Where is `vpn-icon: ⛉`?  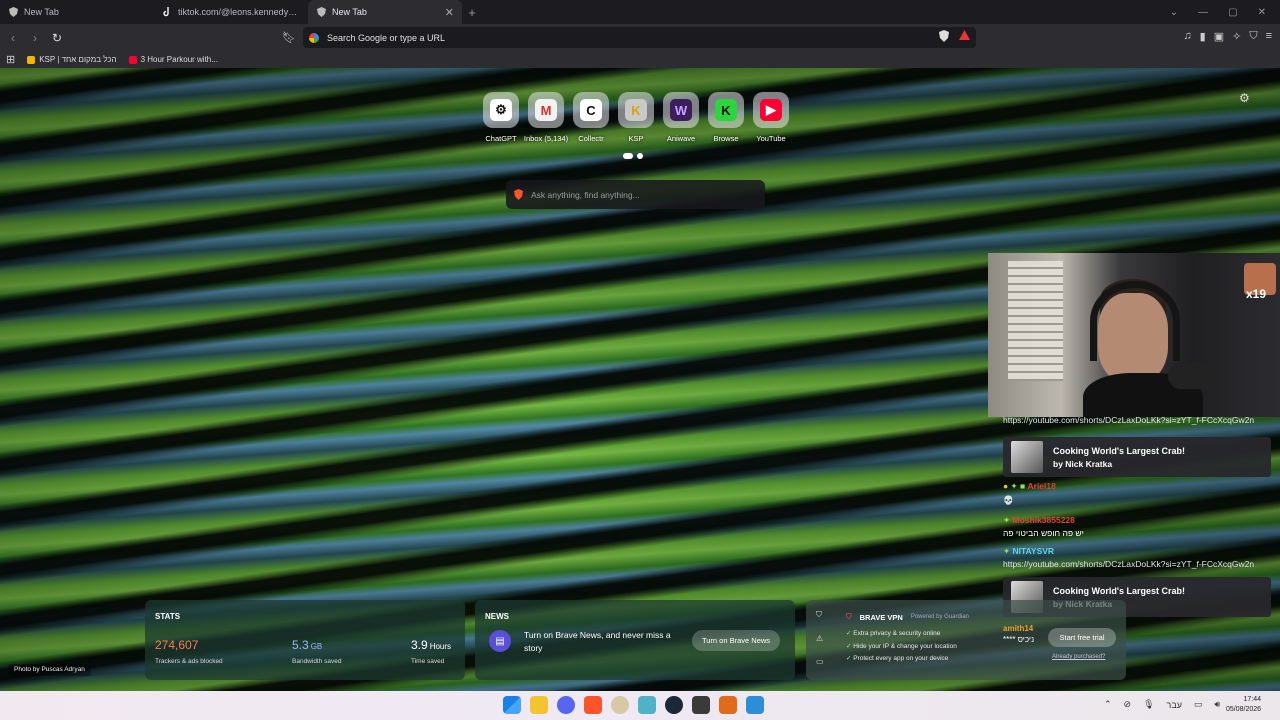
vpn-icon: ⛉ is located at coordinates (1253, 36).